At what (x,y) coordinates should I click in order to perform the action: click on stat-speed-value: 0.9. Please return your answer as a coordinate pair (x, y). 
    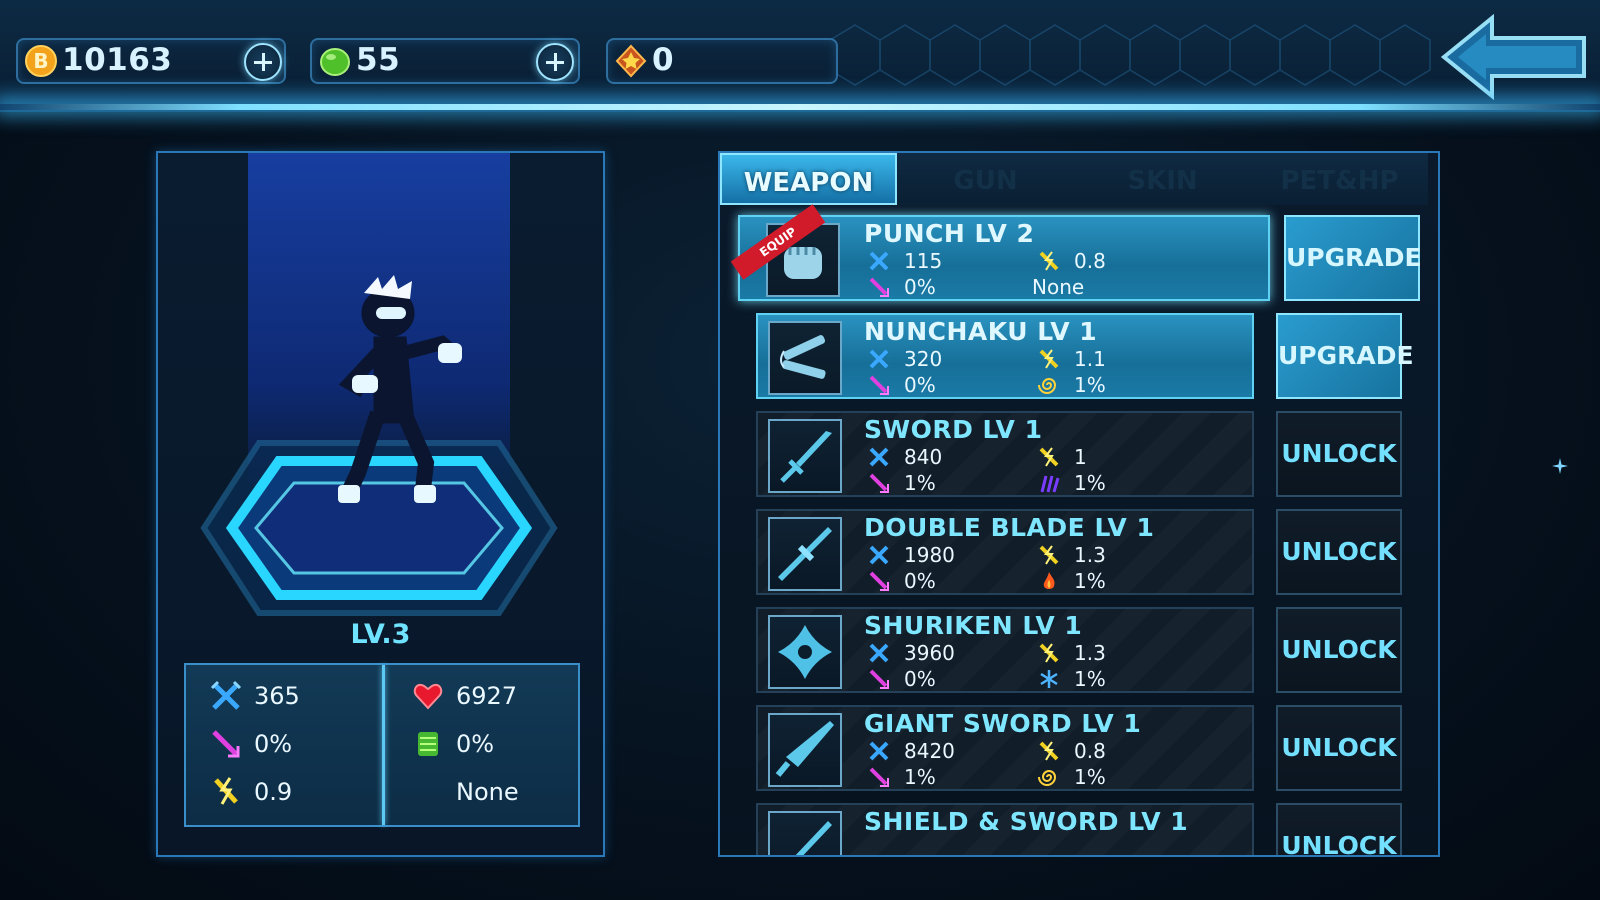
    Looking at the image, I should click on (273, 792).